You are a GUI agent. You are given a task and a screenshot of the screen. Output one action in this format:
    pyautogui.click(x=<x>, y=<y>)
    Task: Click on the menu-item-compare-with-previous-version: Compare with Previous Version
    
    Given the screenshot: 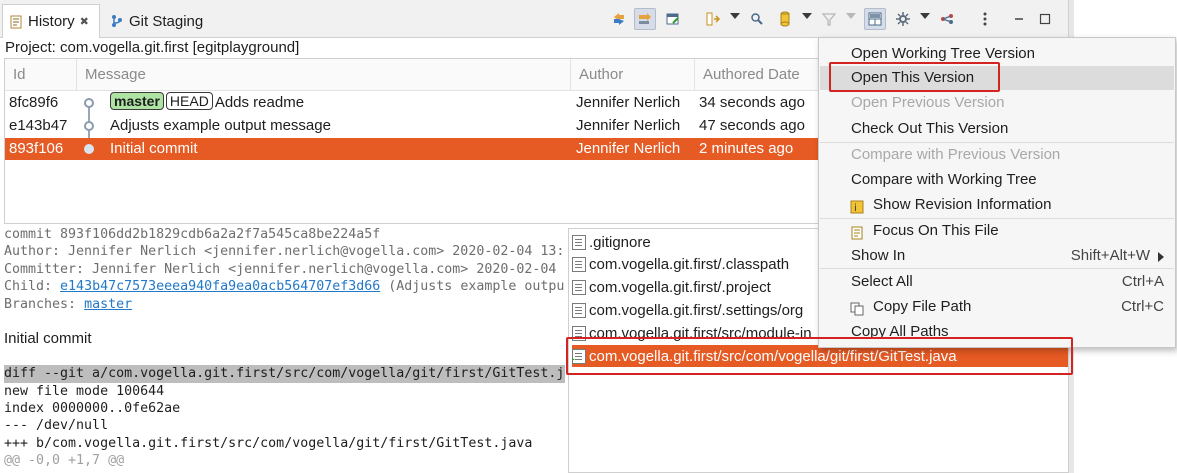 What is the action you would take?
    pyautogui.click(x=997, y=155)
    